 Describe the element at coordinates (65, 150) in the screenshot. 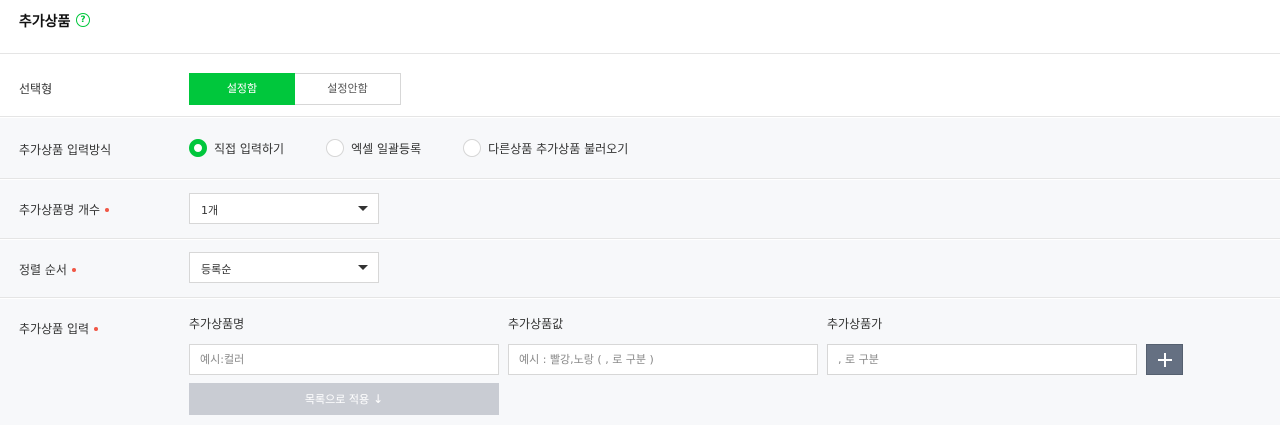

I see `input-method-label: 추가상품 입력방식` at that location.